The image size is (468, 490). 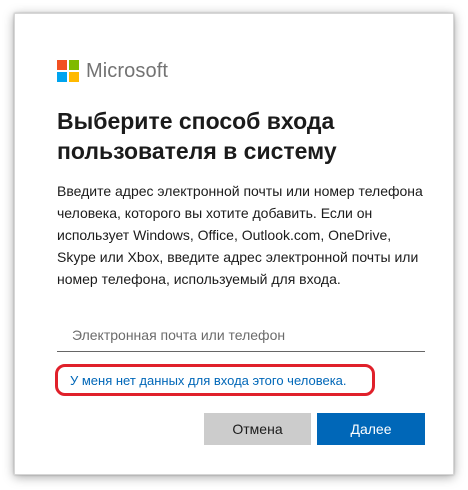 What do you see at coordinates (371, 429) in the screenshot?
I see `next-button: Далее` at bounding box center [371, 429].